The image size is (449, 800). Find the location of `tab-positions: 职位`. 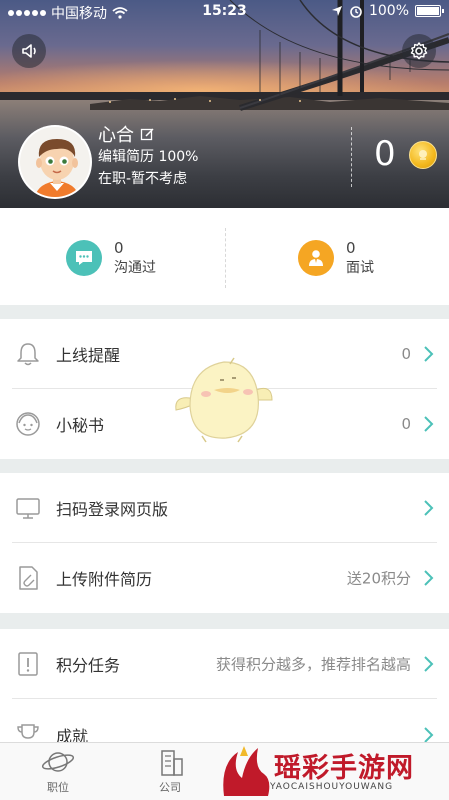

tab-positions: 职位 is located at coordinates (58, 771).